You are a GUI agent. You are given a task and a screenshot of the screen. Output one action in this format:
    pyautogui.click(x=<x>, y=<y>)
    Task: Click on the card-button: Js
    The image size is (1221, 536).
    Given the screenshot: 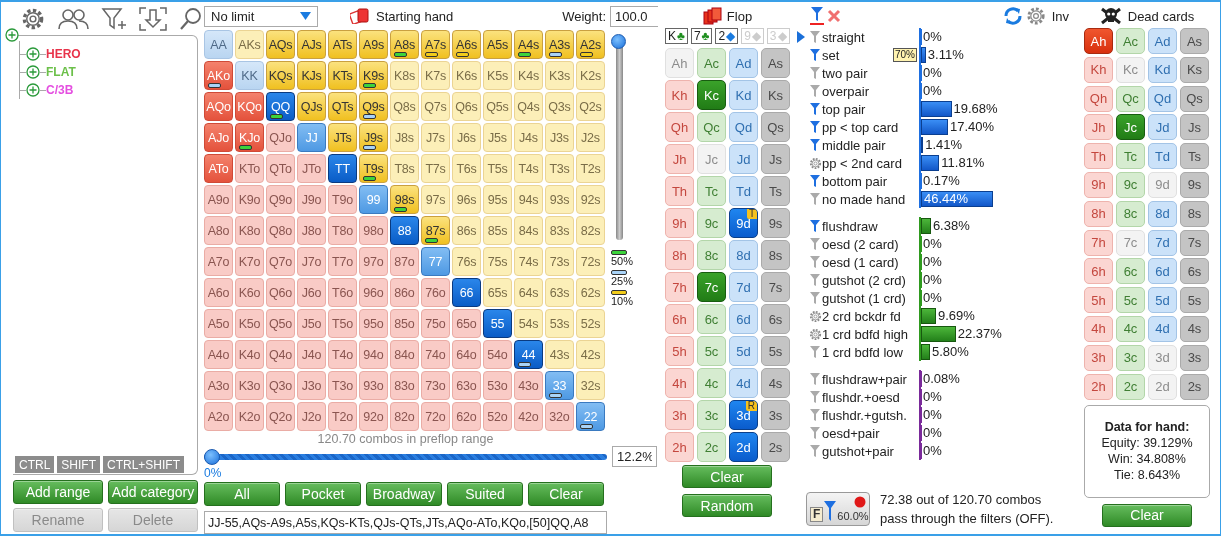 What is the action you would take?
    pyautogui.click(x=775, y=159)
    